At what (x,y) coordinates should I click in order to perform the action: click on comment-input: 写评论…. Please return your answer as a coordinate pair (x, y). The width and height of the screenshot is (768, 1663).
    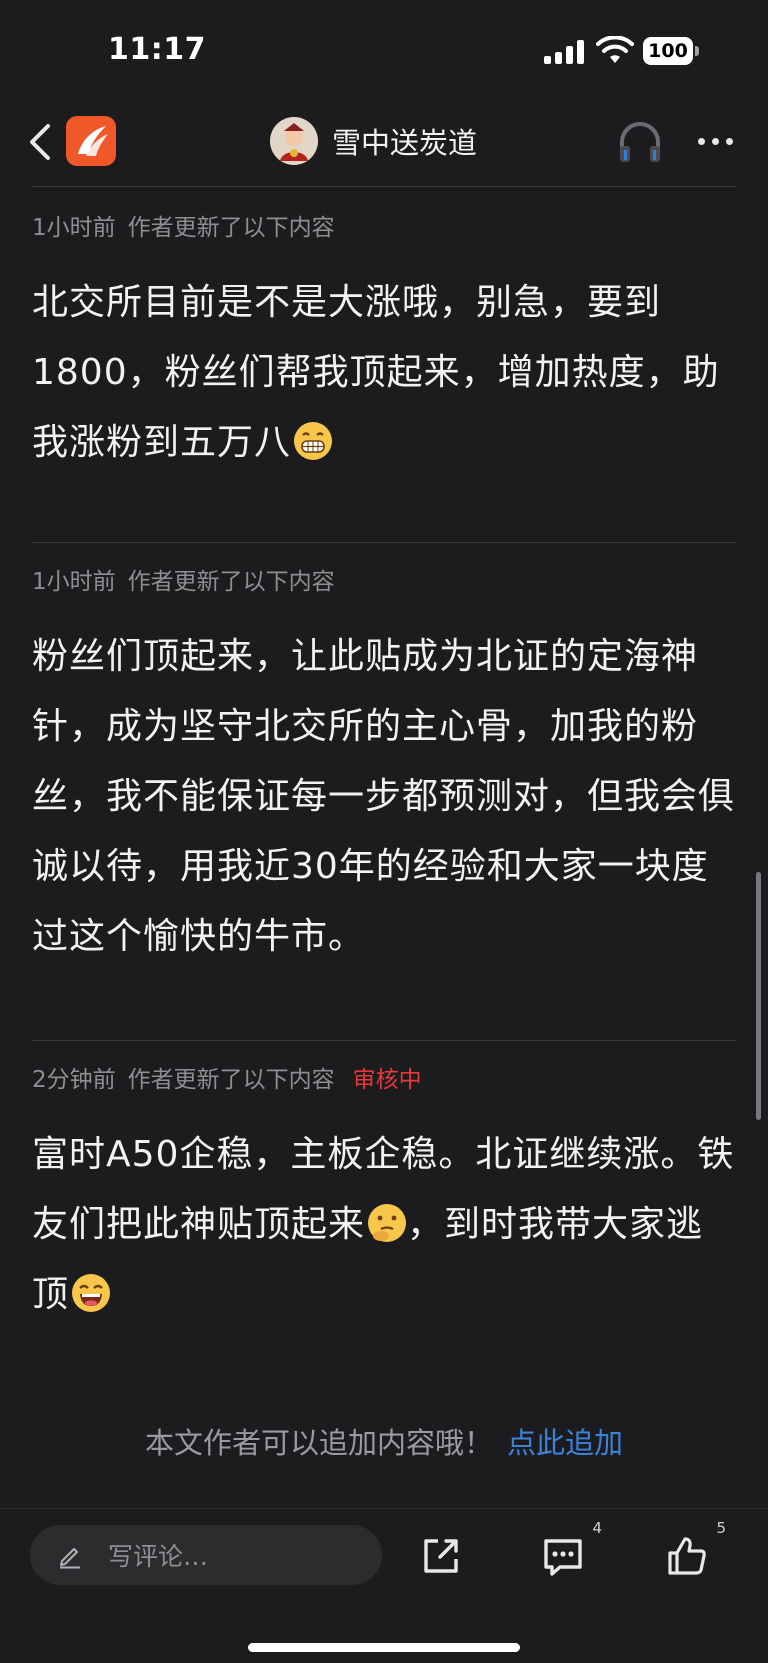
    Looking at the image, I should click on (206, 1555).